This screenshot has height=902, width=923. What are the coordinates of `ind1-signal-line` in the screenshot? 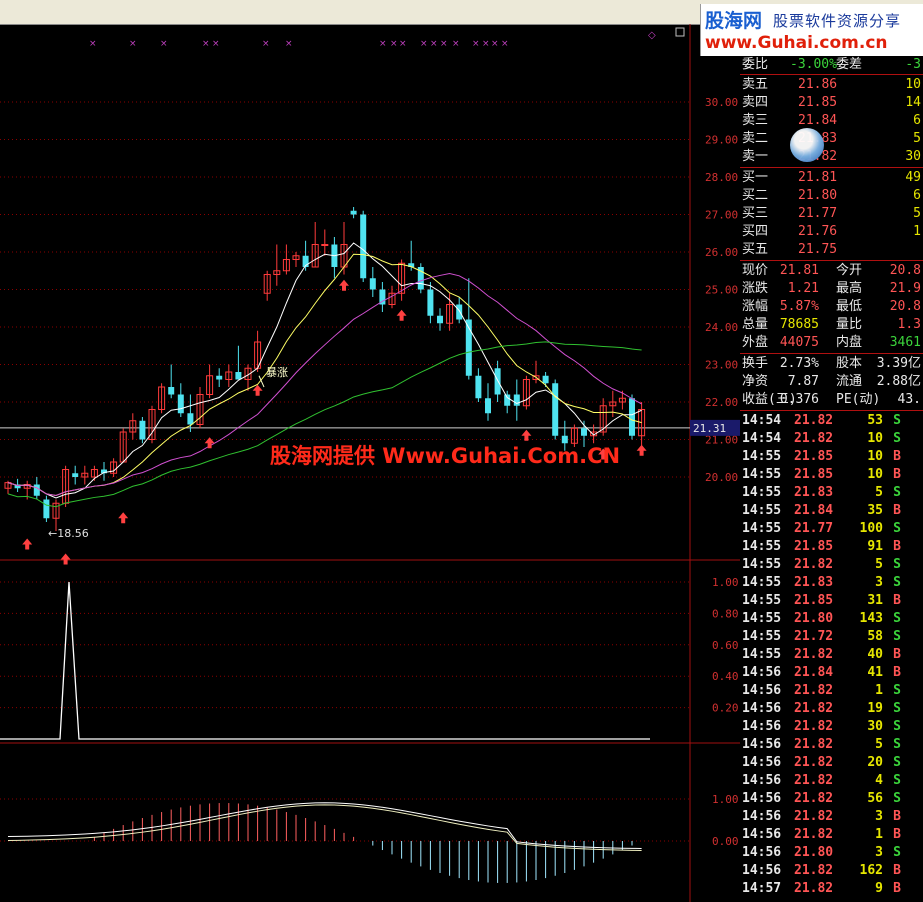 It's located at (325, 660).